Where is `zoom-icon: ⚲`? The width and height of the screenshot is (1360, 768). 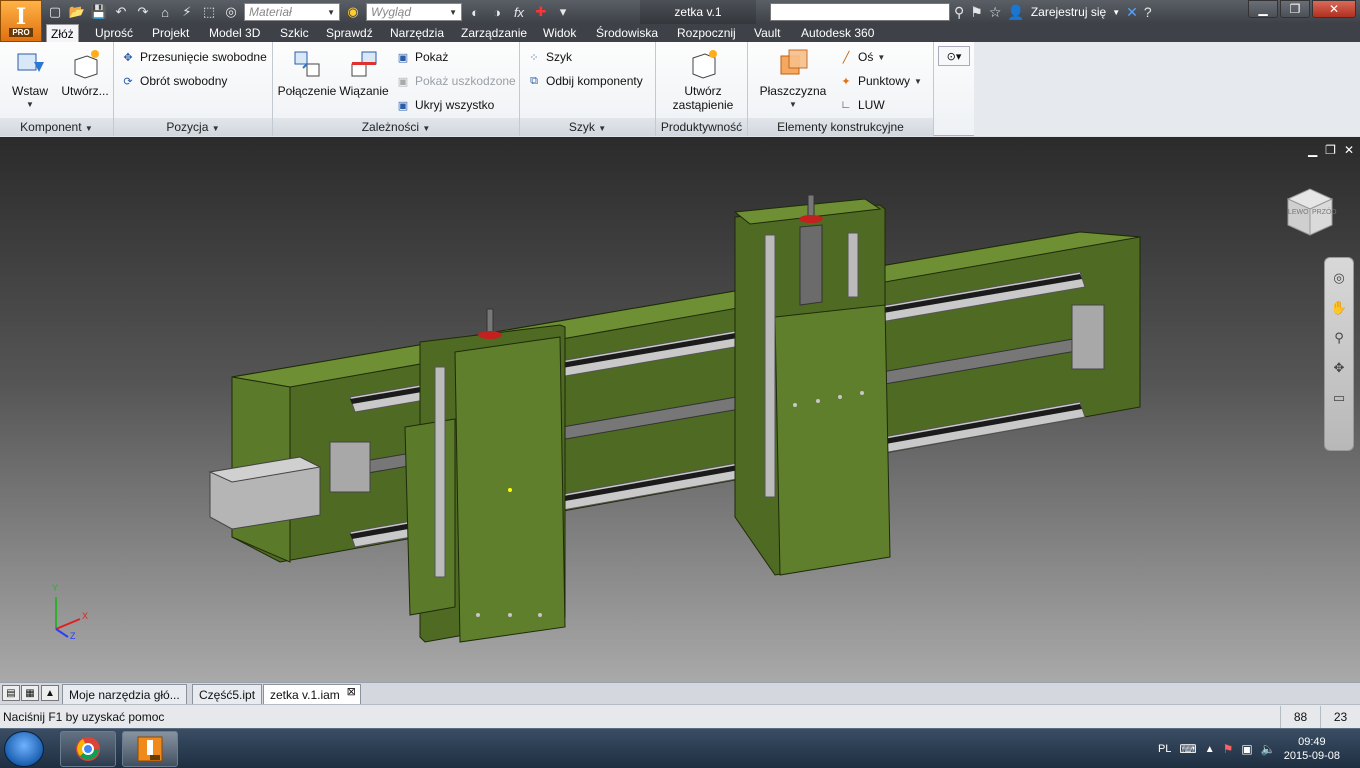
zoom-icon: ⚲ is located at coordinates (1339, 338).